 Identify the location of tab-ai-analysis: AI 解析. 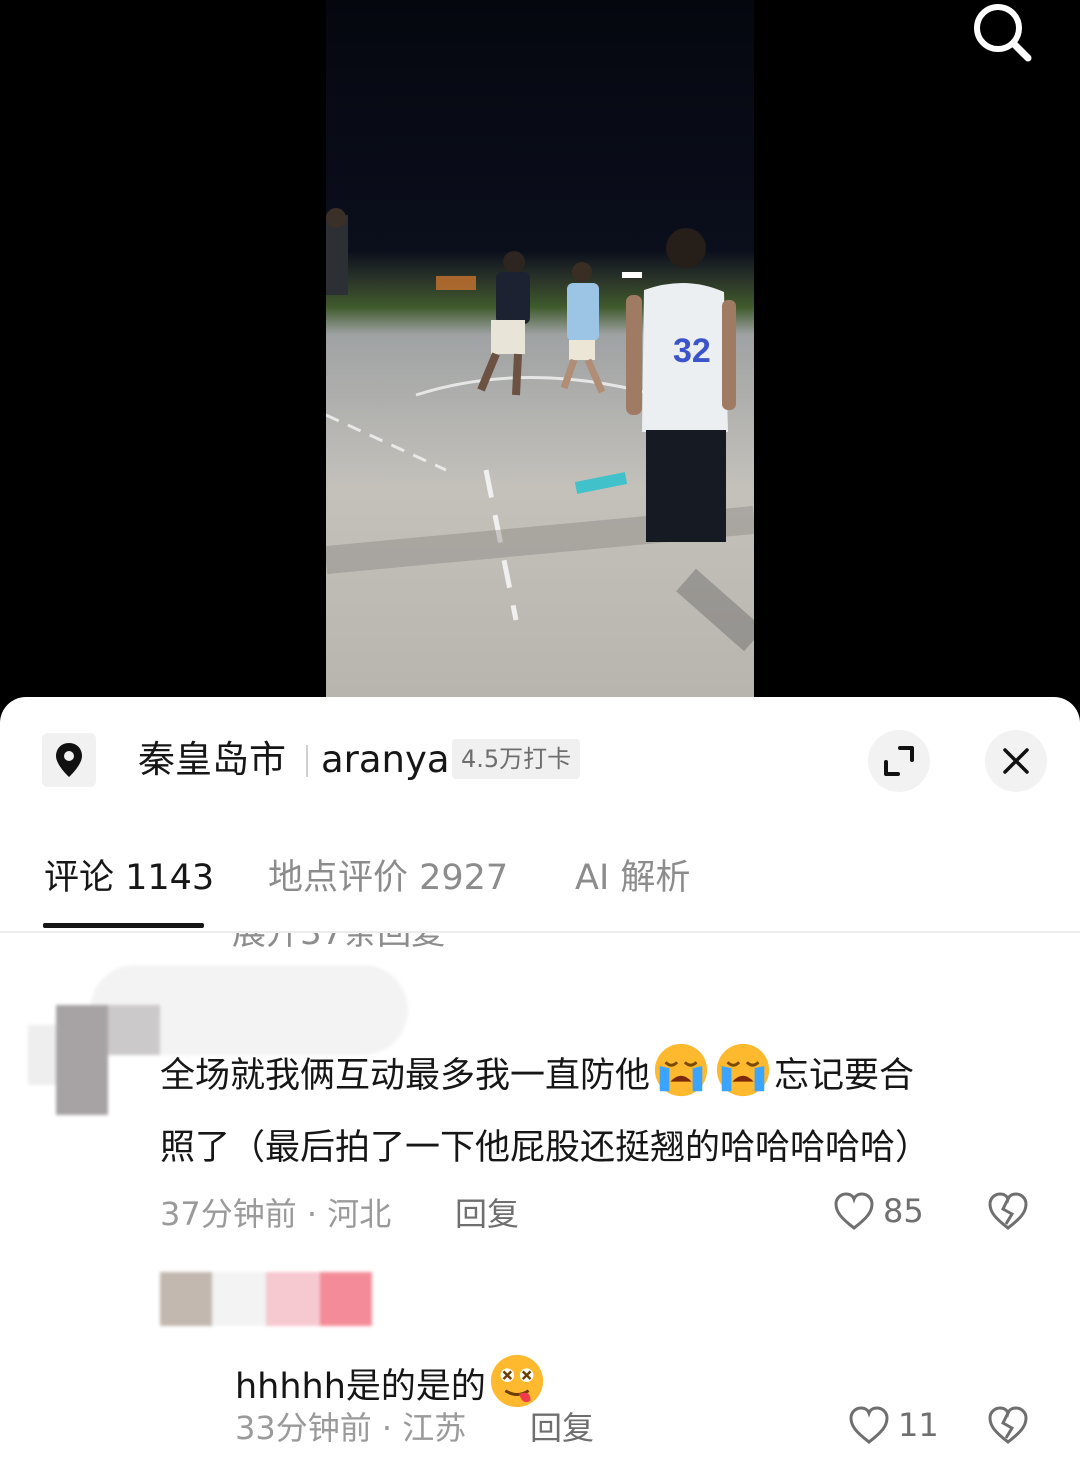
(632, 878).